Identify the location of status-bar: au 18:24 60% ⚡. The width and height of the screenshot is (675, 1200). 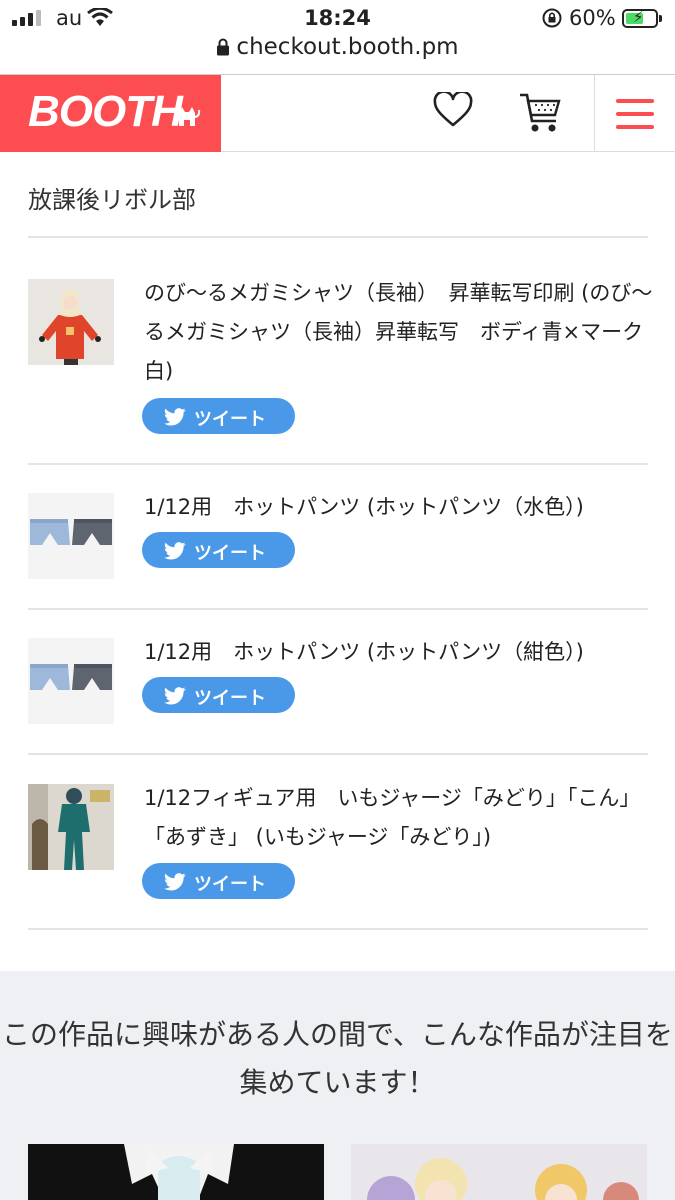
(337, 19).